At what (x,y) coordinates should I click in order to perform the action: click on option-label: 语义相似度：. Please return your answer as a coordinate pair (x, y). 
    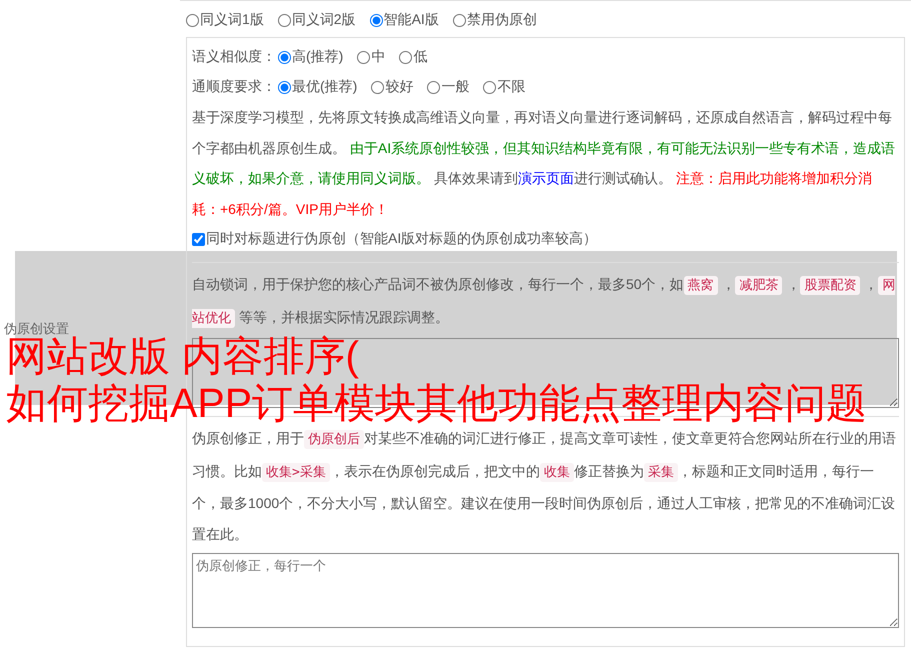
    Looking at the image, I should click on (234, 57).